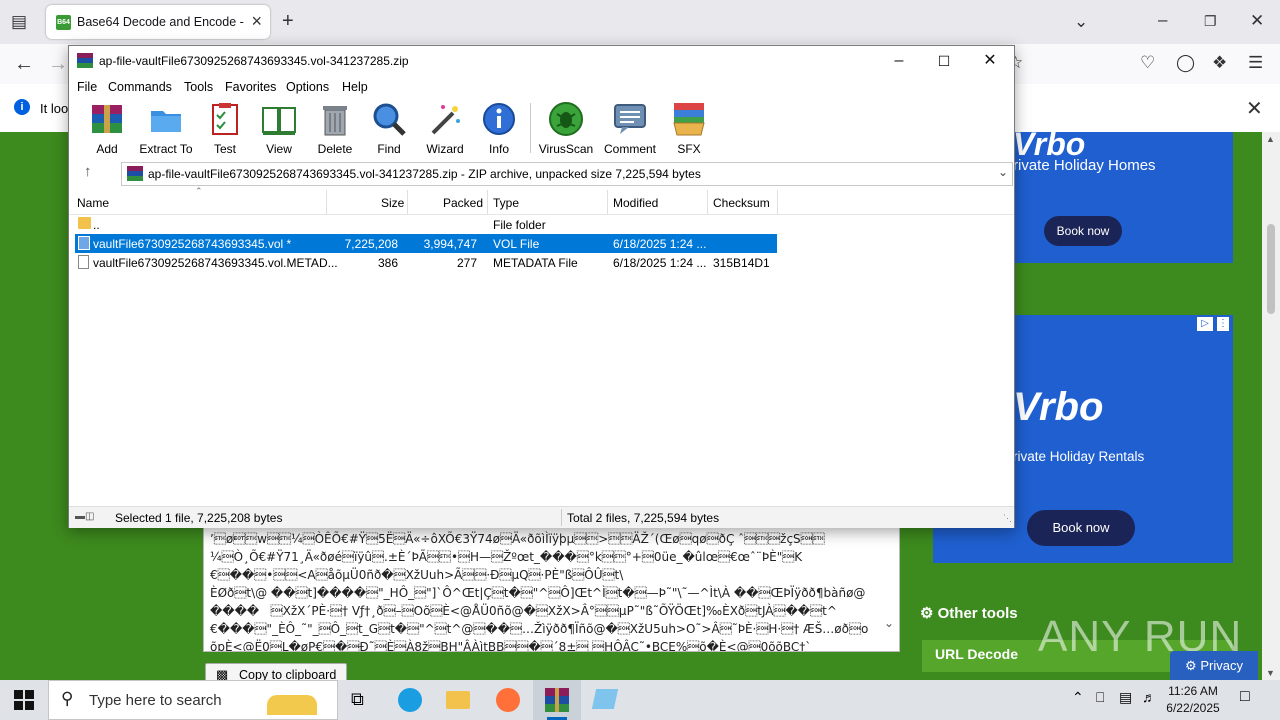 The width and height of the screenshot is (1280, 720). I want to click on up-folder-icon: ↑, so click(88, 171).